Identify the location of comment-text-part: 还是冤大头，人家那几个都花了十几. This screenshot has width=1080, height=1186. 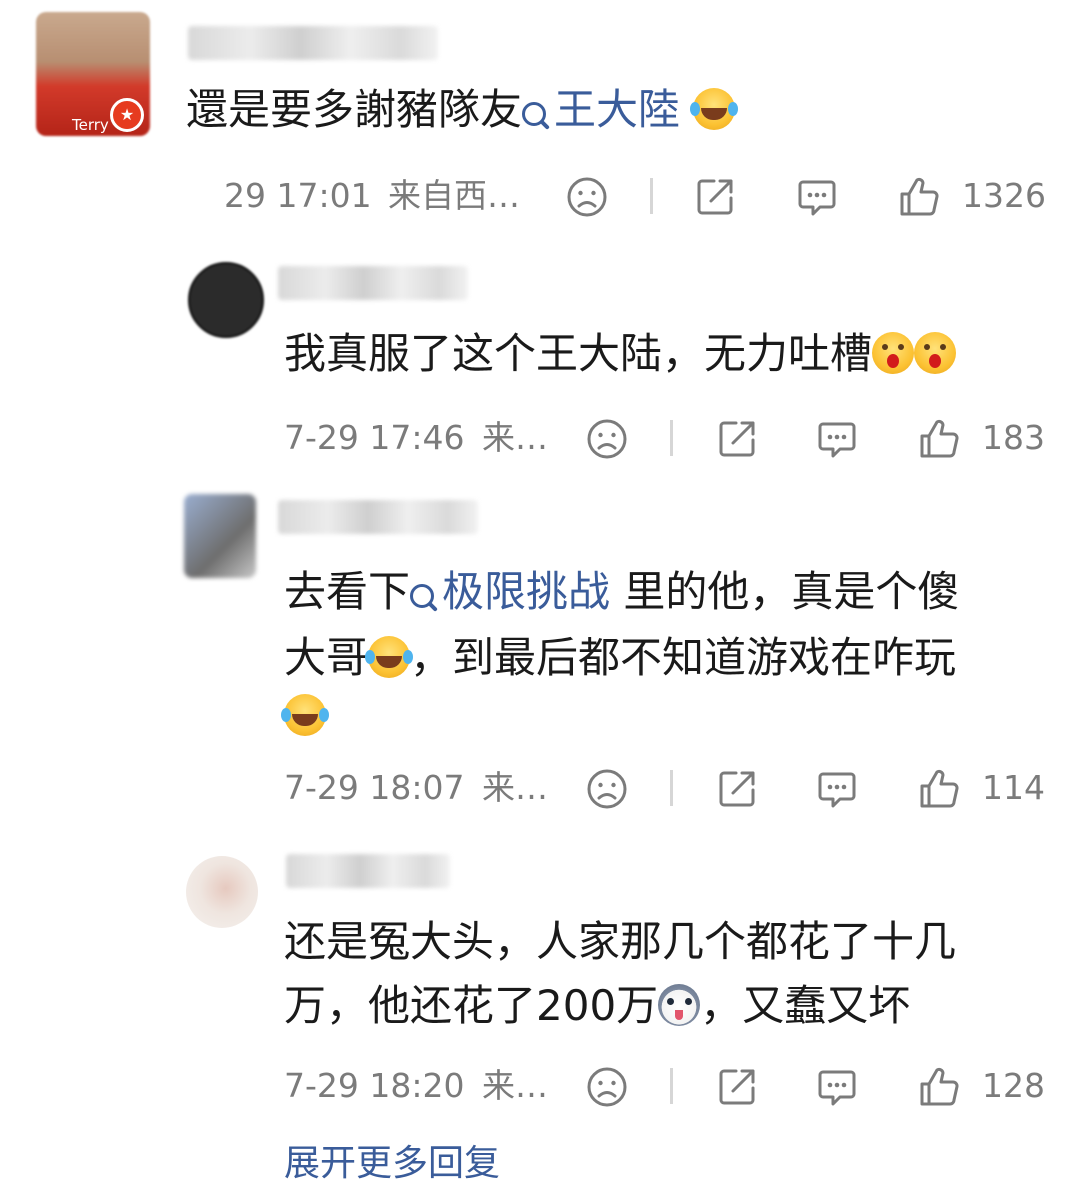
(620, 941).